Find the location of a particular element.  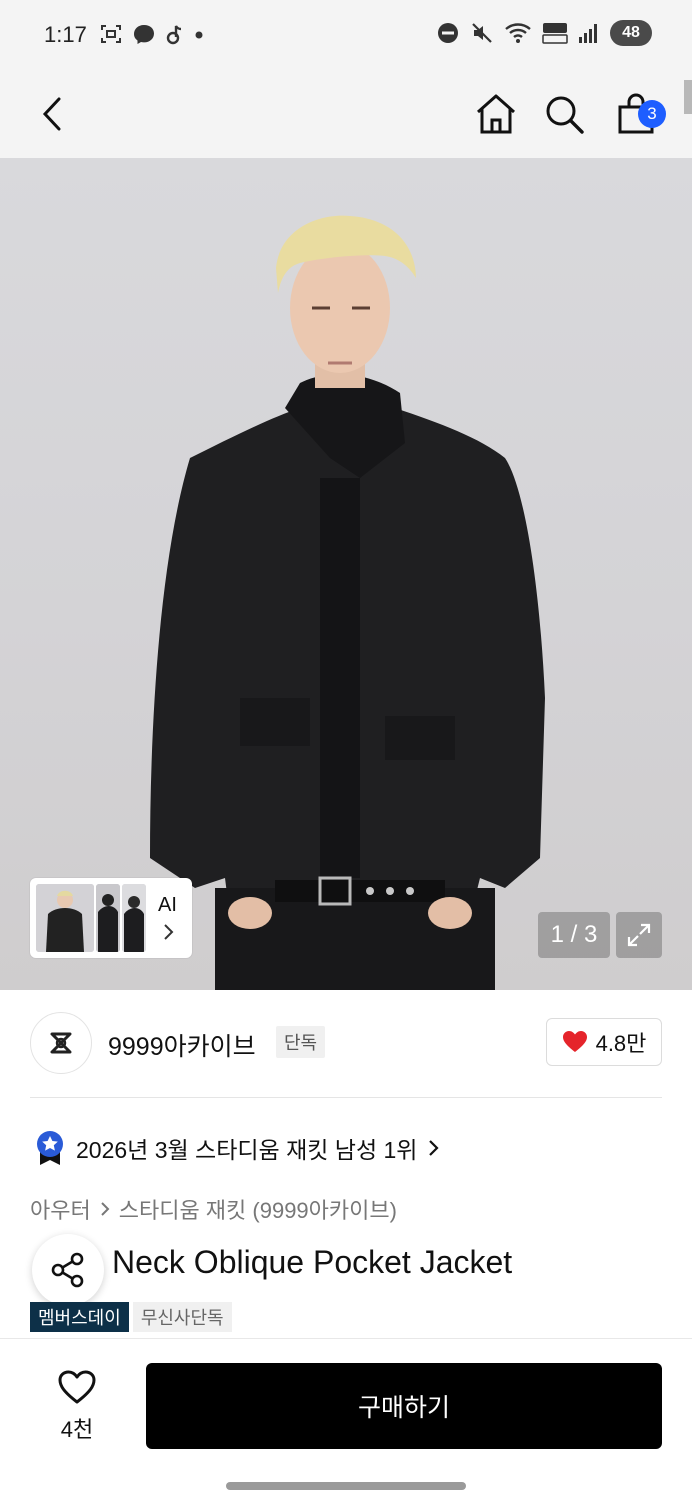

share-icon is located at coordinates (67, 1270).